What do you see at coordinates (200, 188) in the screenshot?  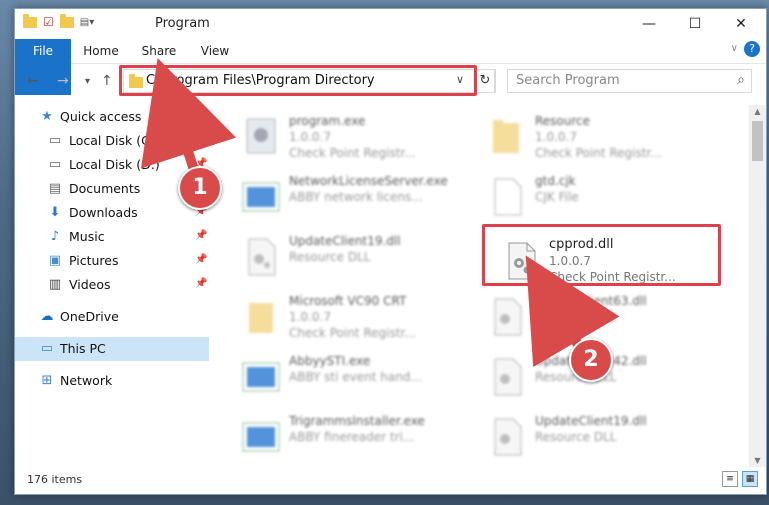 I see `step-callout-1: 1` at bounding box center [200, 188].